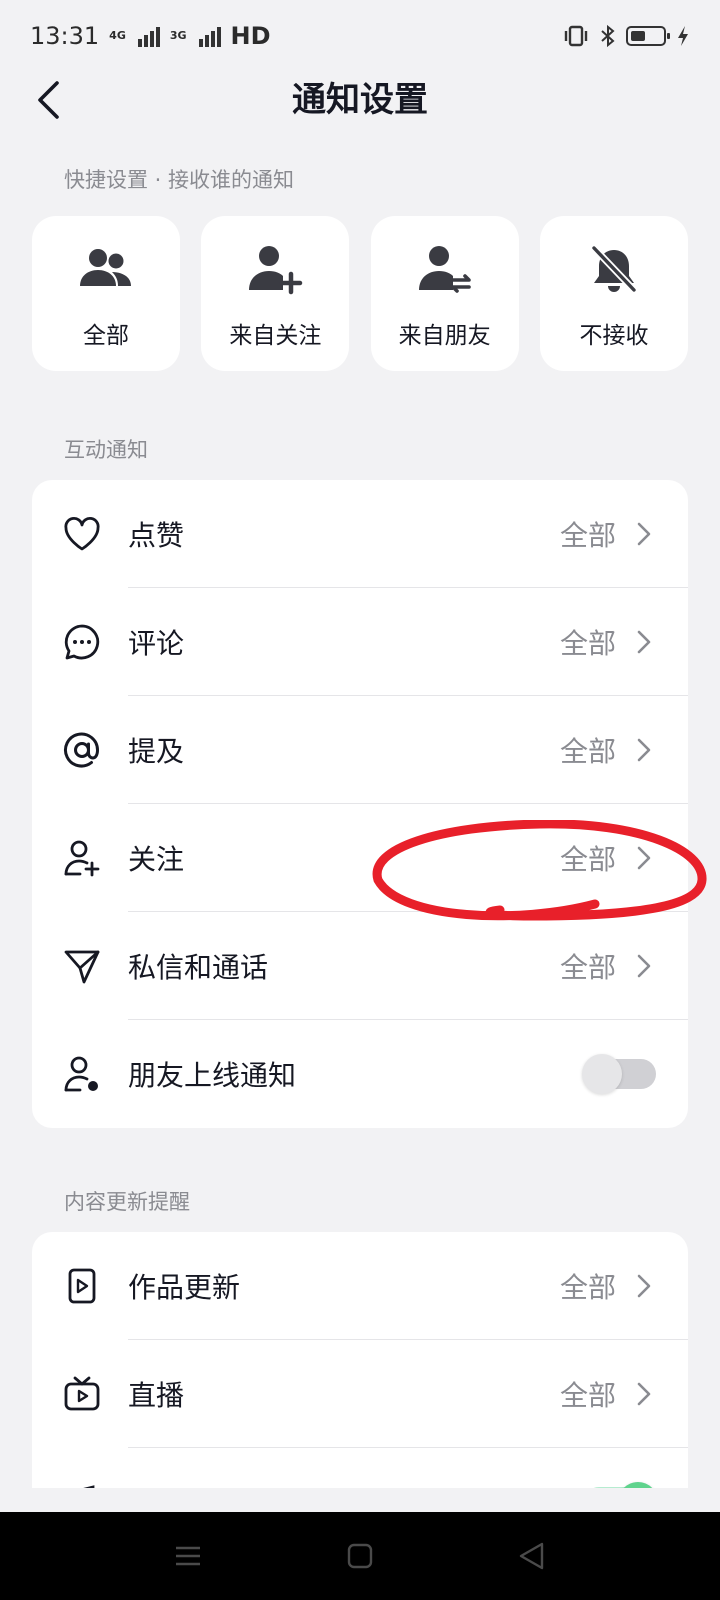 This screenshot has height=1600, width=720. I want to click on tv-icon, so click(82, 1394).